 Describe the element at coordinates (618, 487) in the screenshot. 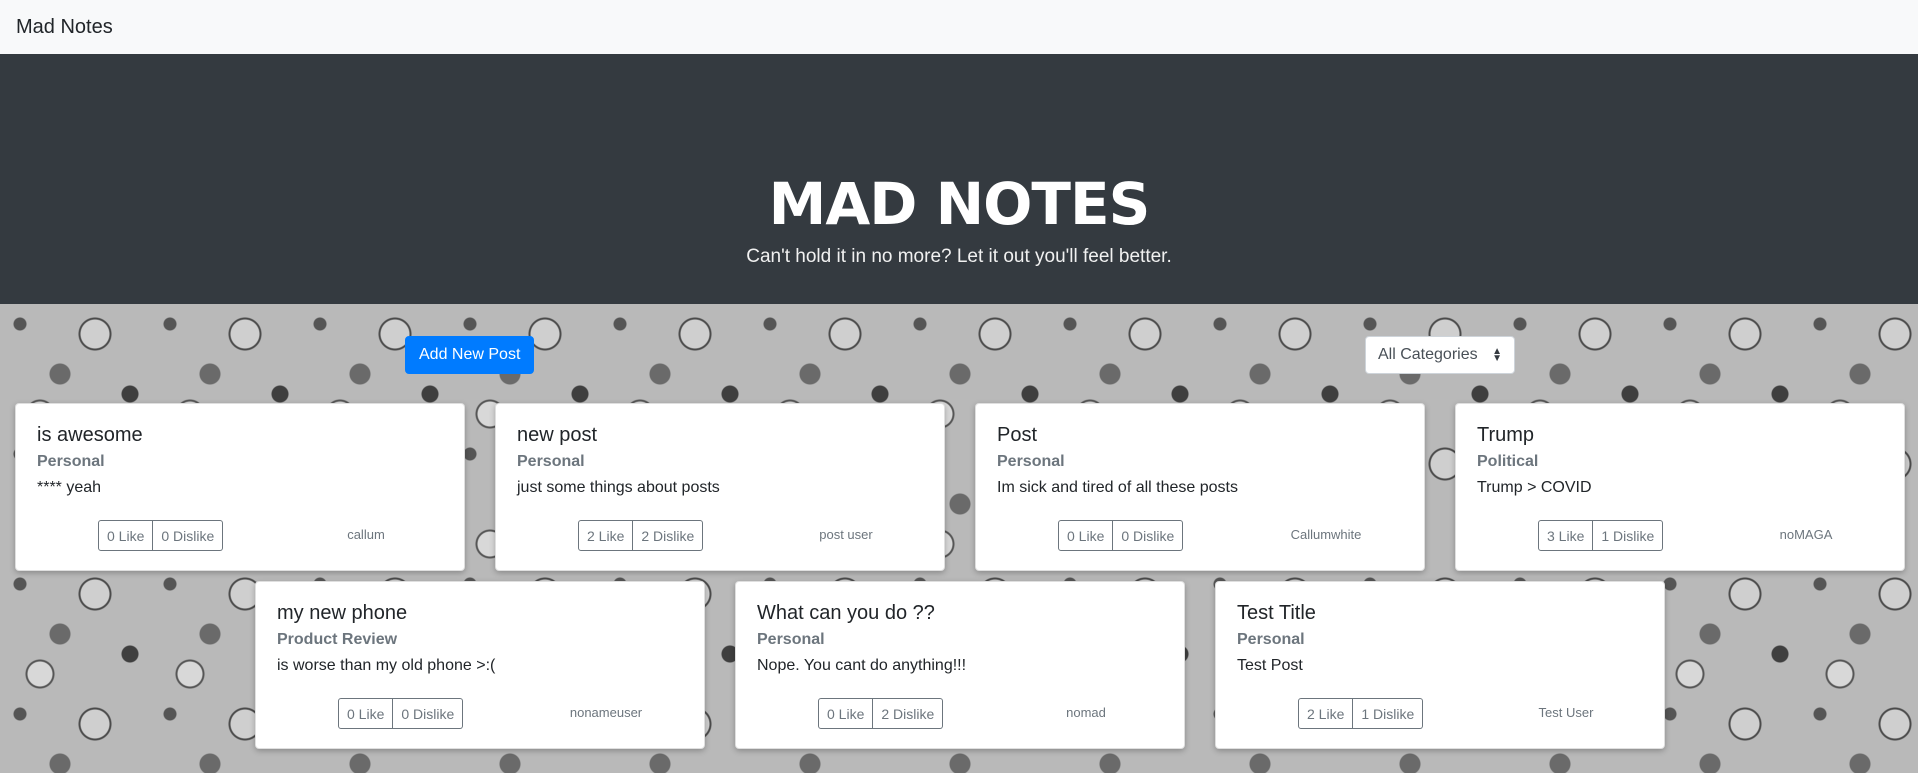

I see `post-body: just some things about posts` at that location.